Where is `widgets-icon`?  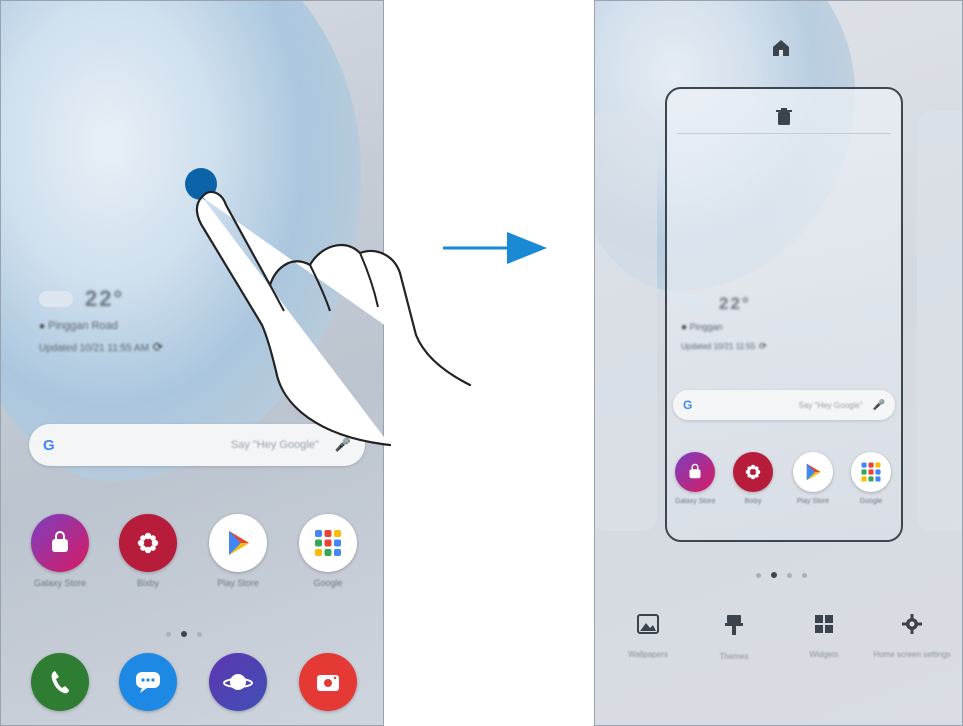 widgets-icon is located at coordinates (824, 627).